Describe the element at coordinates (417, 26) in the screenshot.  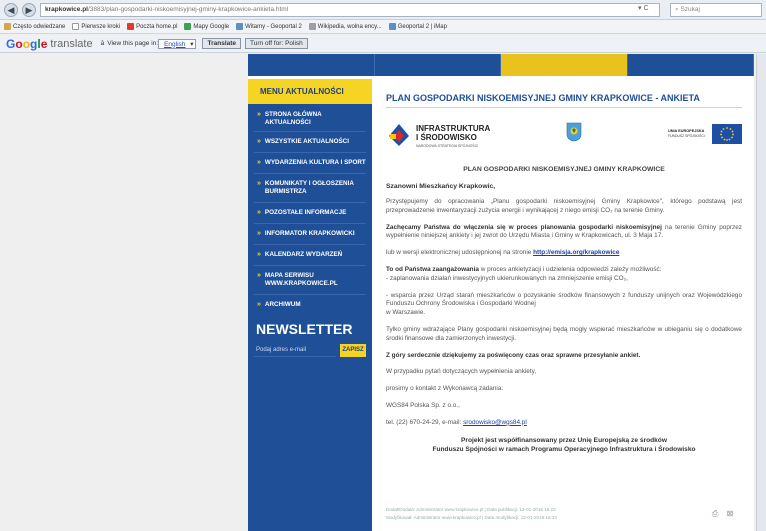
I see `bookmark-item: Geoportal 2 | iMap` at that location.